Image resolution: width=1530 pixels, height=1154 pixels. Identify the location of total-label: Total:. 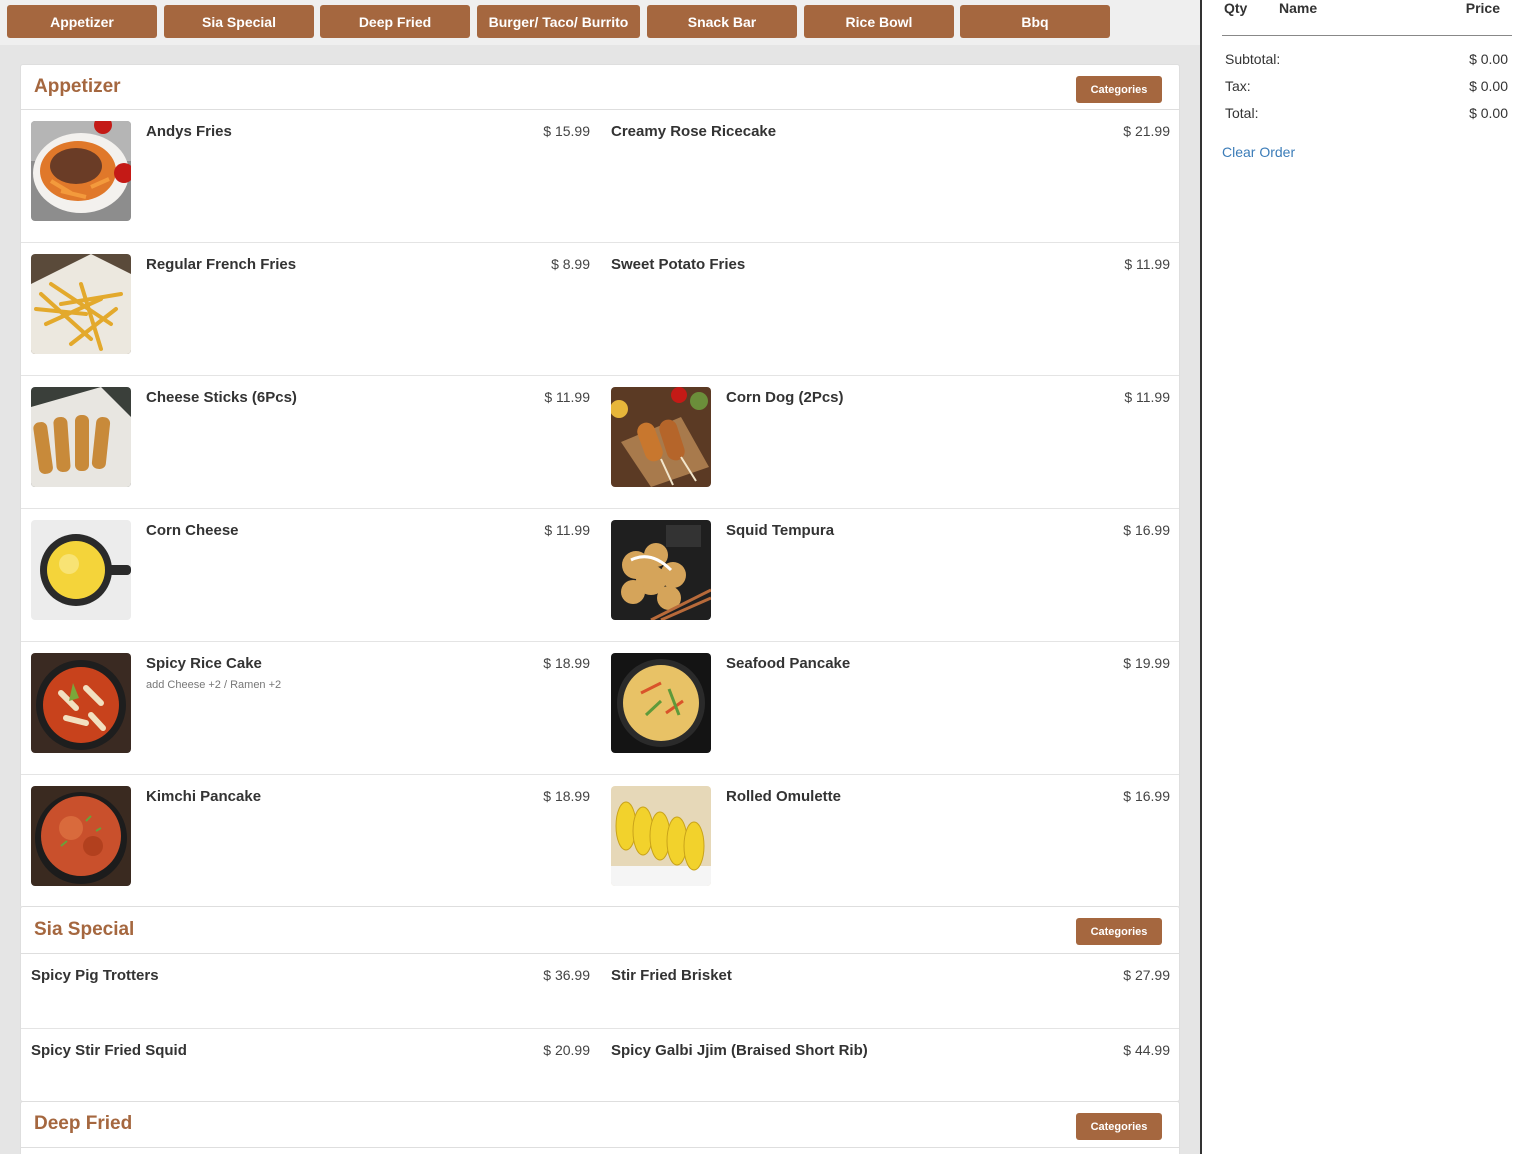
(1242, 113).